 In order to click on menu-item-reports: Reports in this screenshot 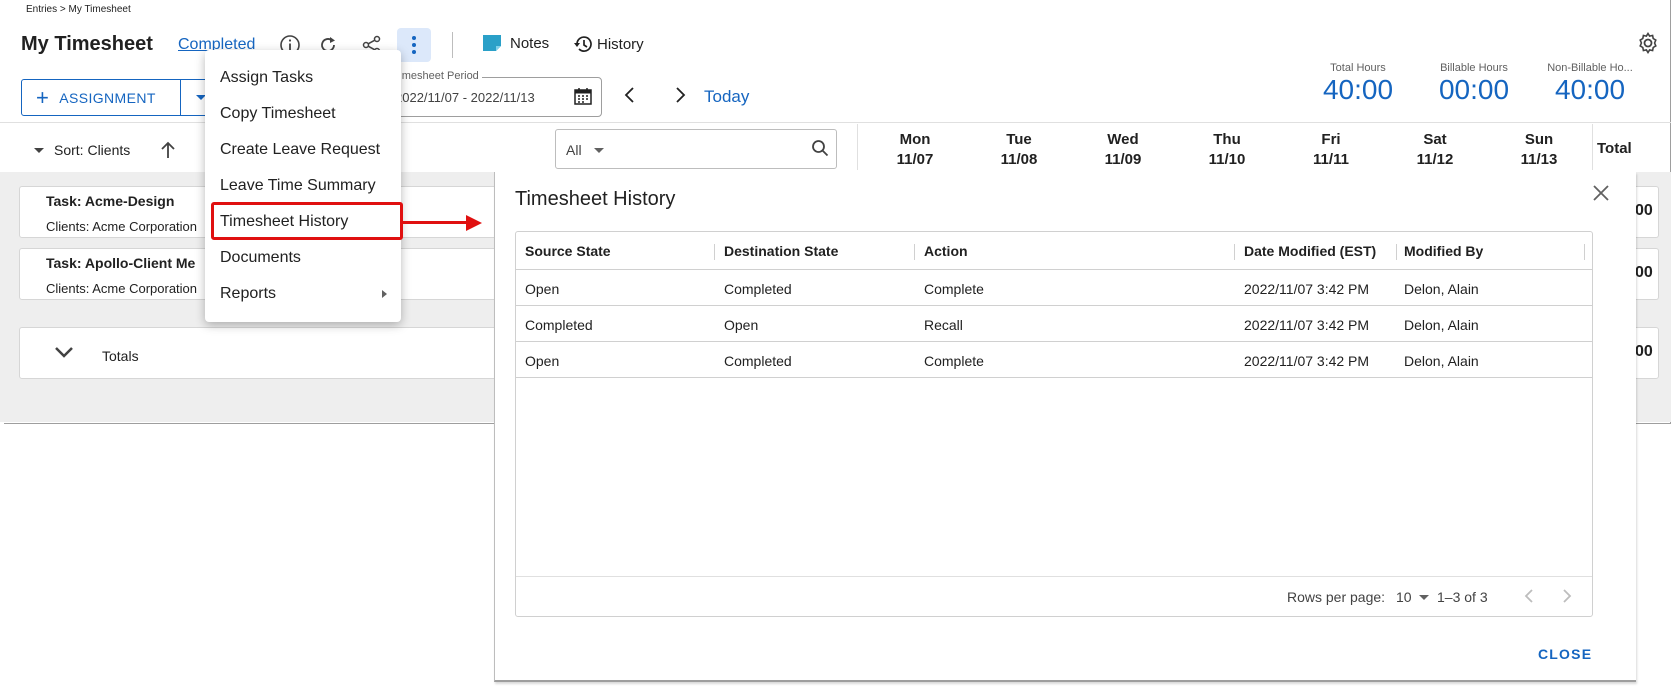, I will do `click(303, 294)`.